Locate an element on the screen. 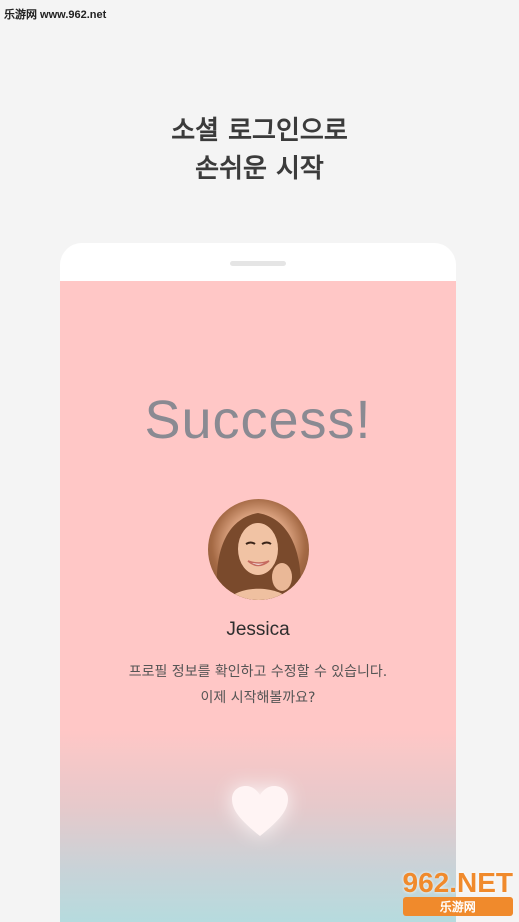 The image size is (519, 922). success-title: Success! is located at coordinates (258, 420).